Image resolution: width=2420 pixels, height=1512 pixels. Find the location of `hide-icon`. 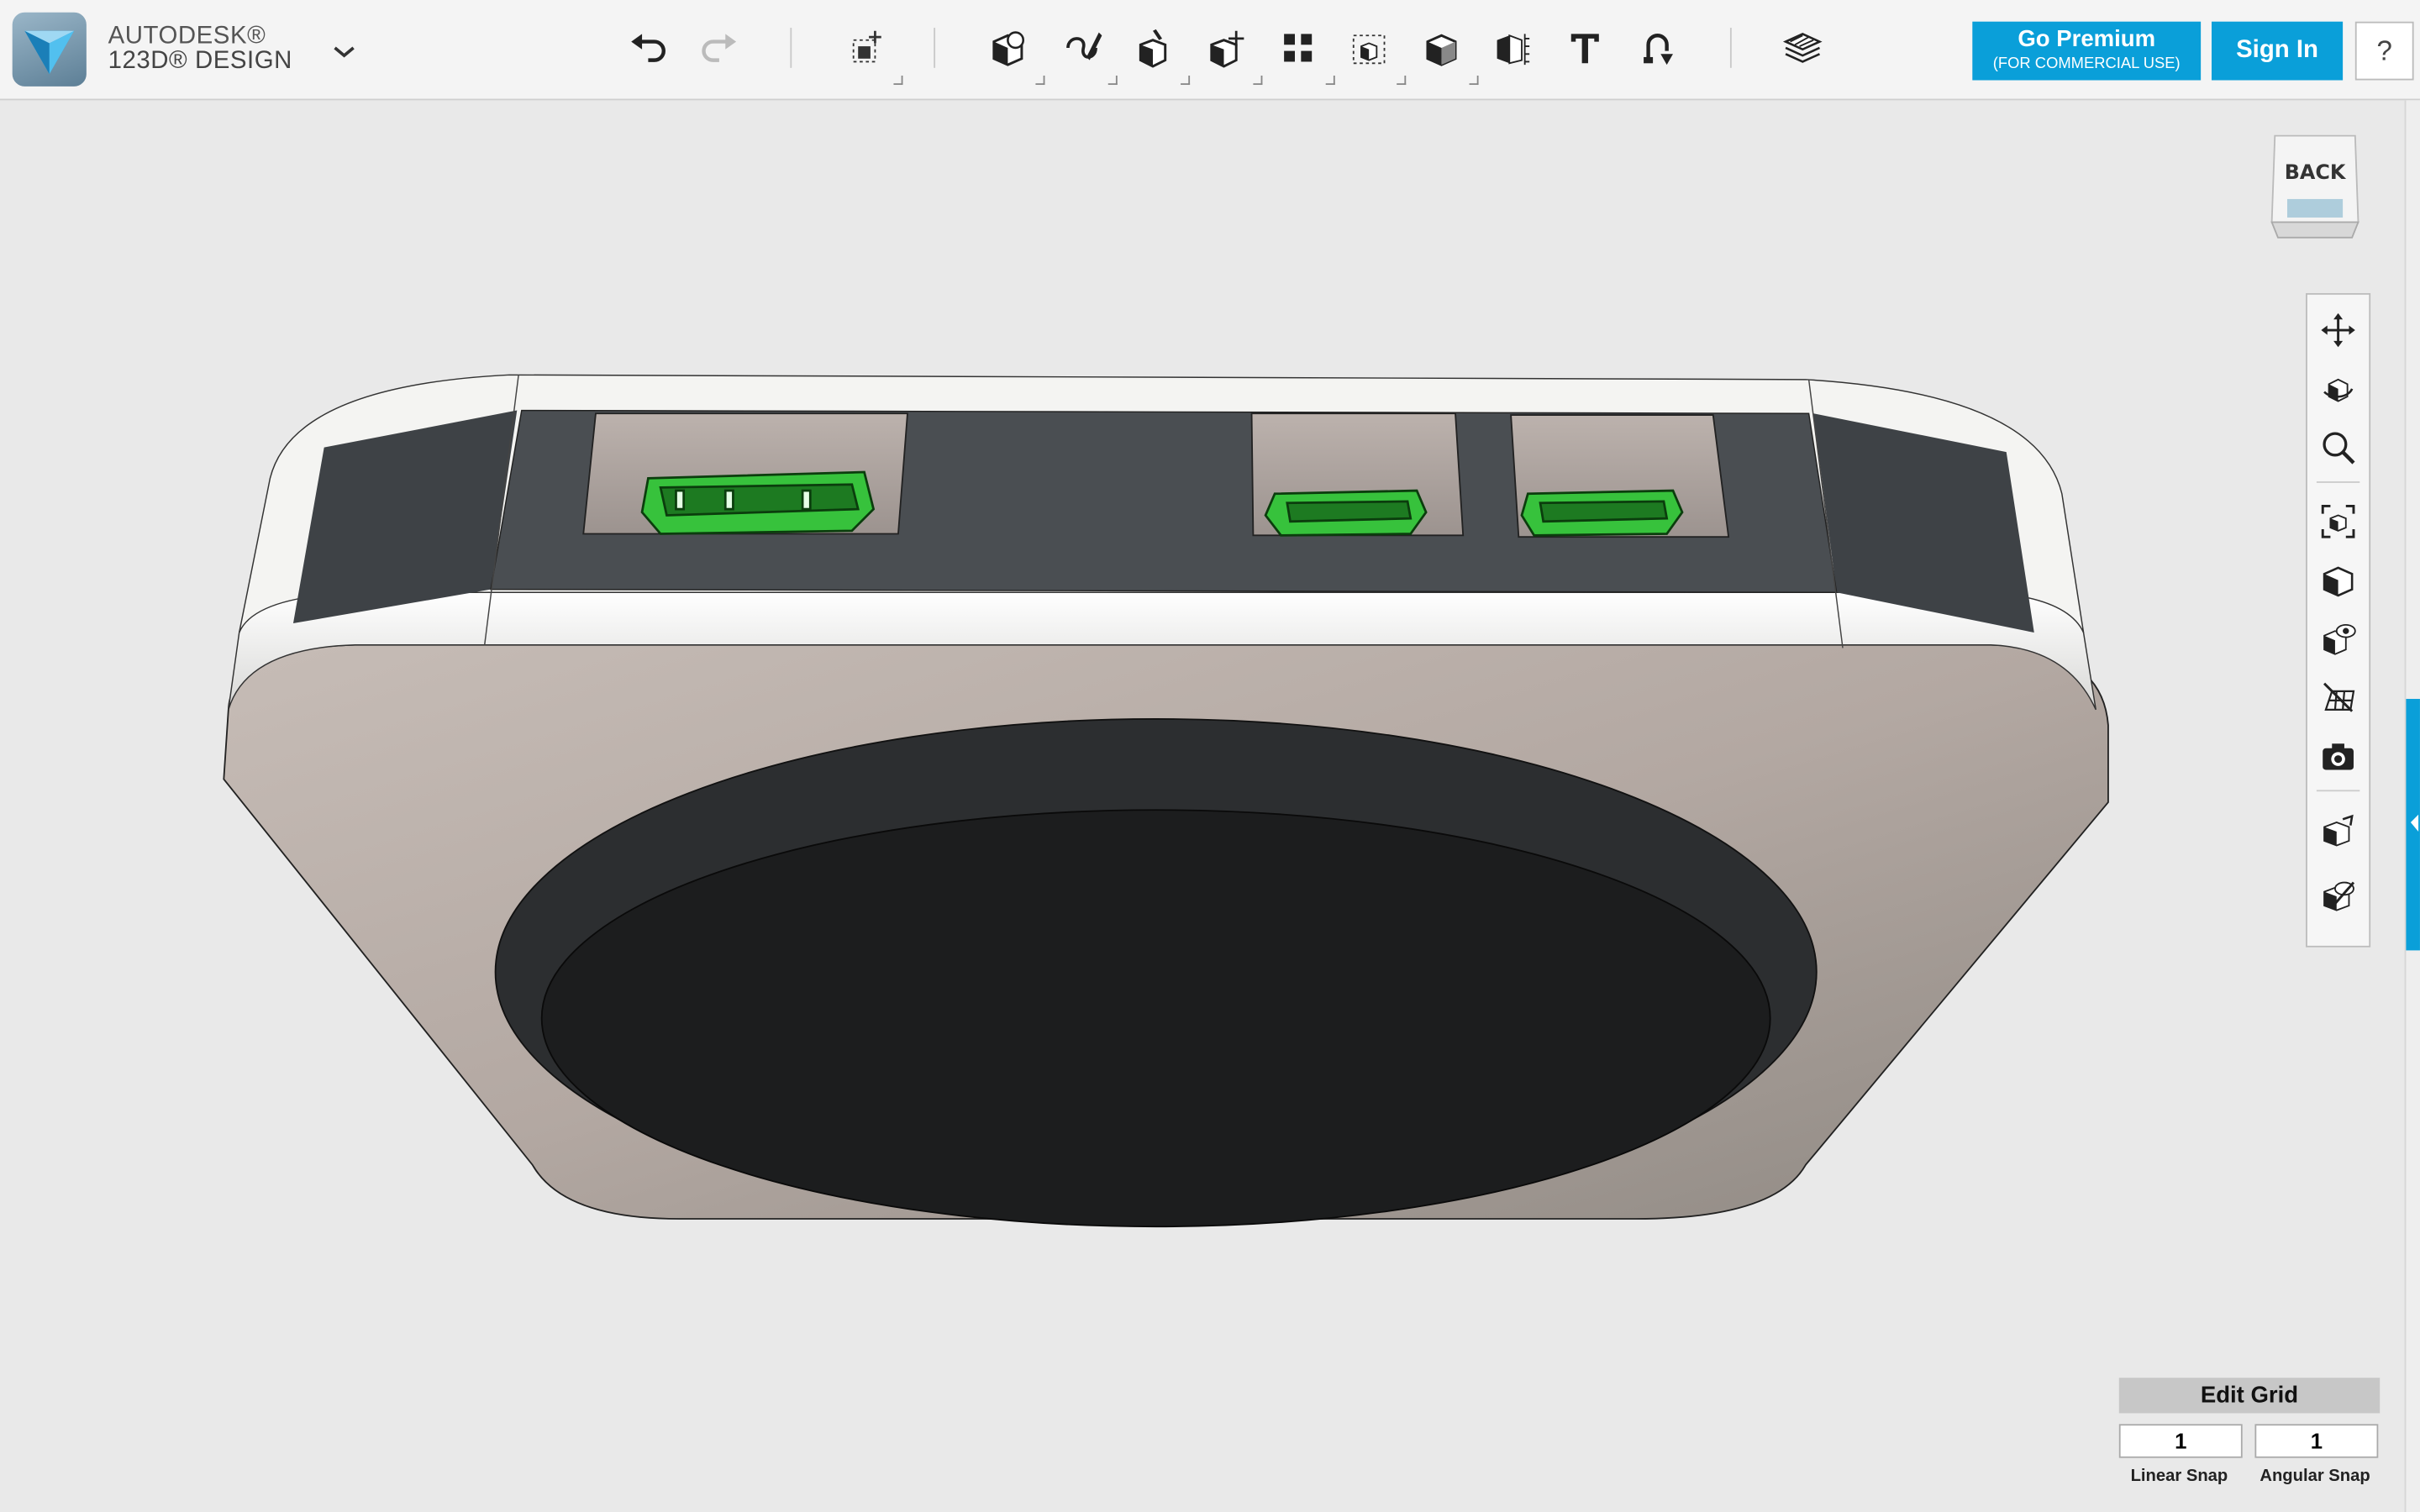

hide-icon is located at coordinates (2339, 896).